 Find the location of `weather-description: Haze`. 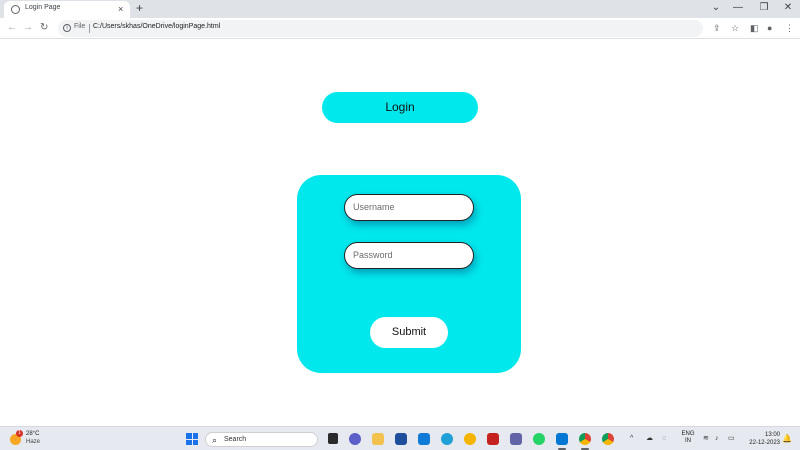

weather-description: Haze is located at coordinates (33, 442).